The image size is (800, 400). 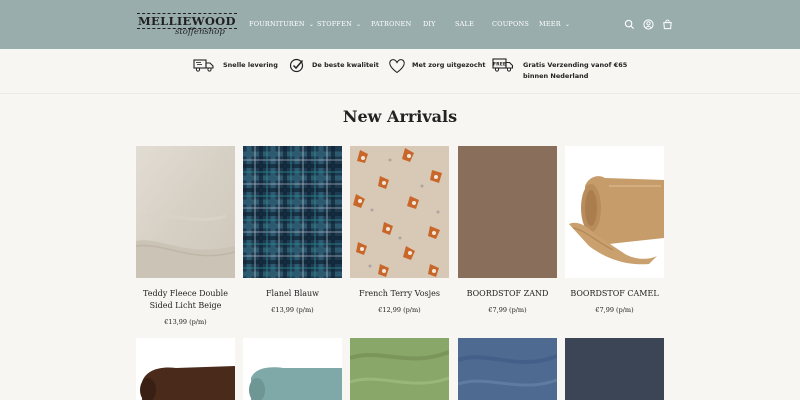 What do you see at coordinates (629, 24) in the screenshot?
I see `search-icon` at bounding box center [629, 24].